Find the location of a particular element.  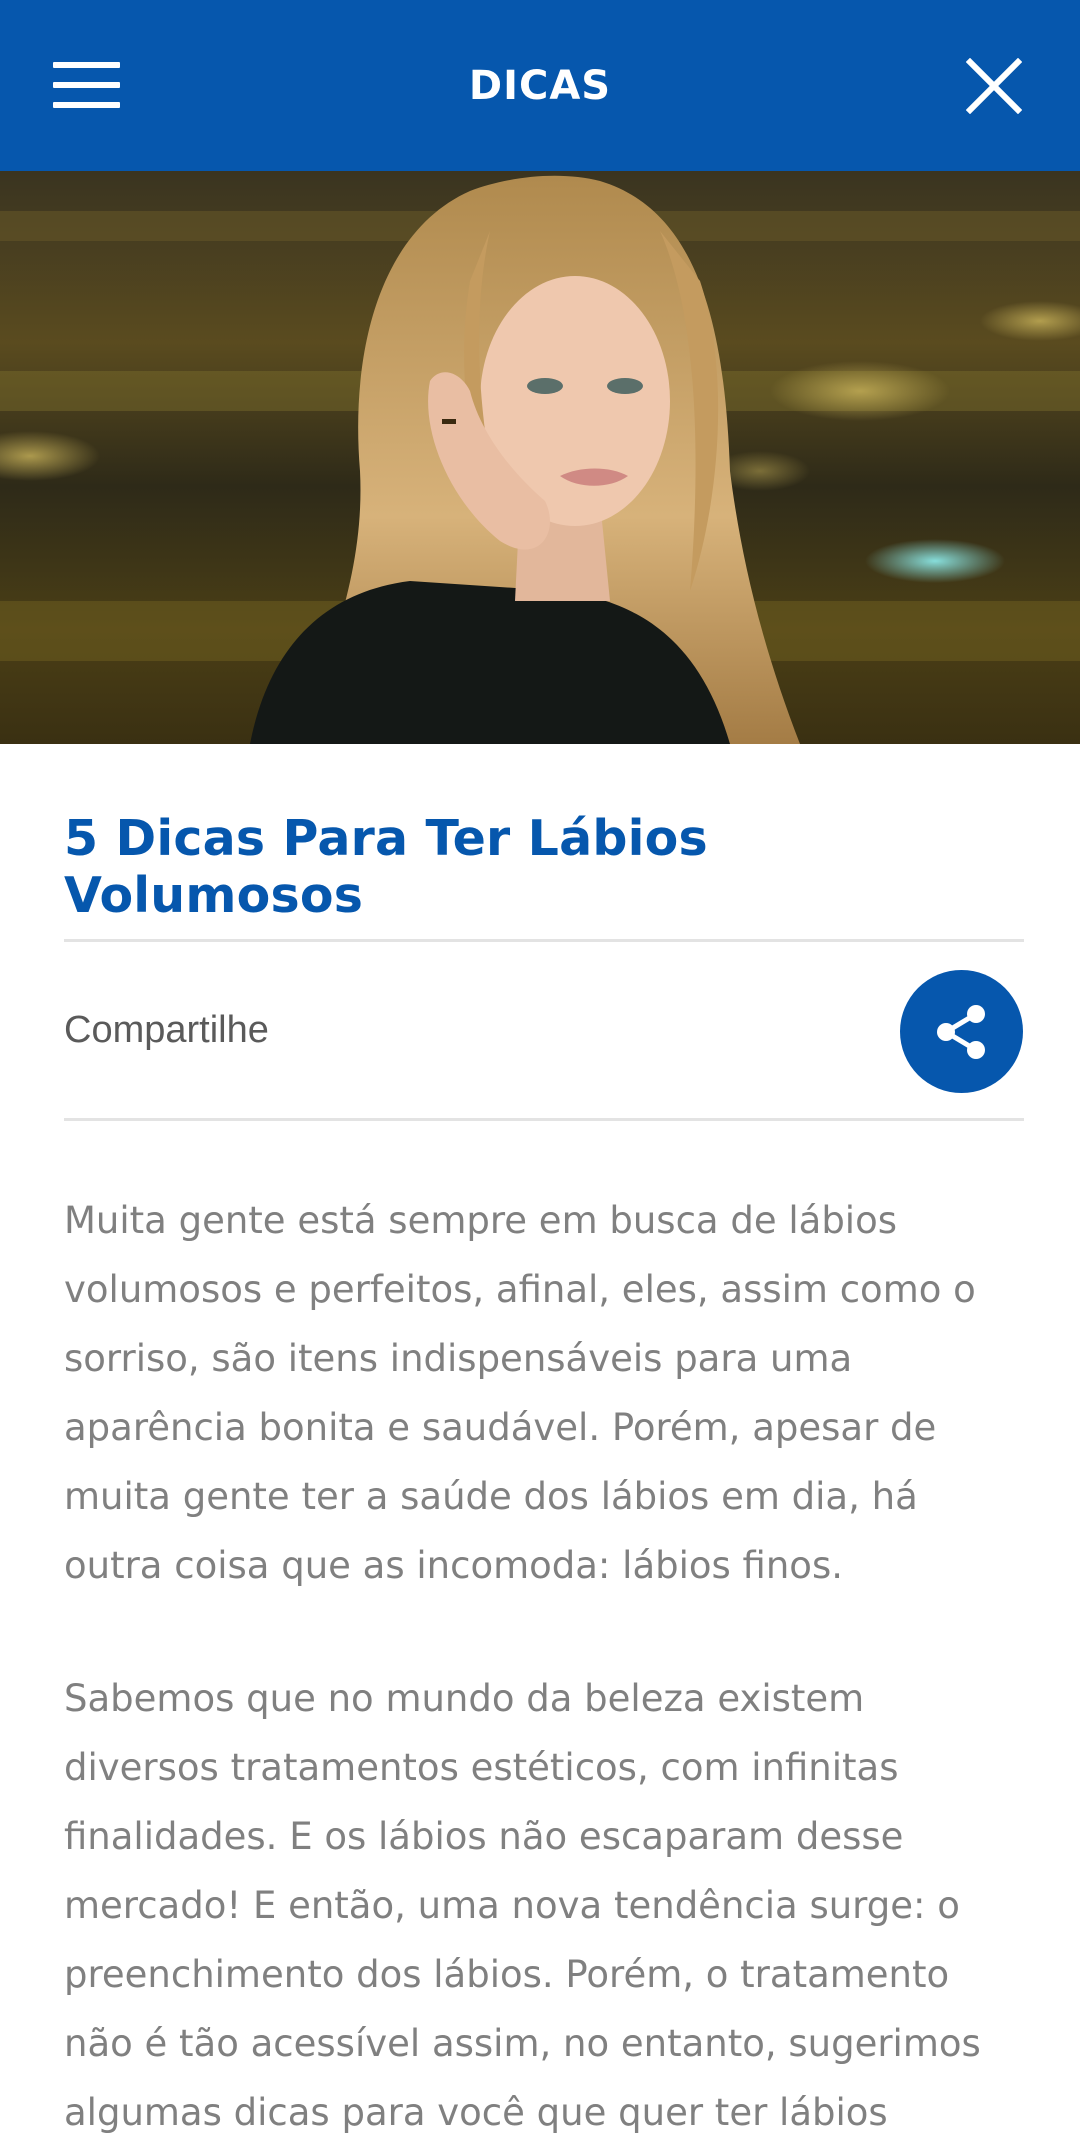

page-title: DICAS is located at coordinates (540, 85).